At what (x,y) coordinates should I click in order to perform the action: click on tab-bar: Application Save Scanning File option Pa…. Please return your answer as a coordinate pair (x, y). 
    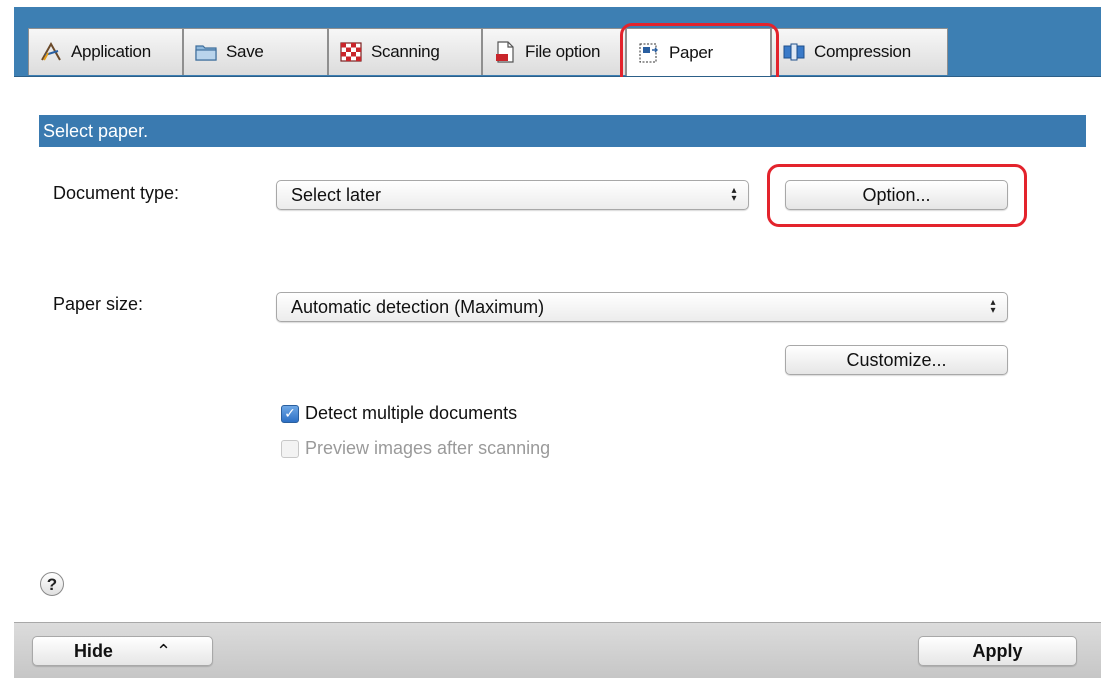
    Looking at the image, I should click on (557, 42).